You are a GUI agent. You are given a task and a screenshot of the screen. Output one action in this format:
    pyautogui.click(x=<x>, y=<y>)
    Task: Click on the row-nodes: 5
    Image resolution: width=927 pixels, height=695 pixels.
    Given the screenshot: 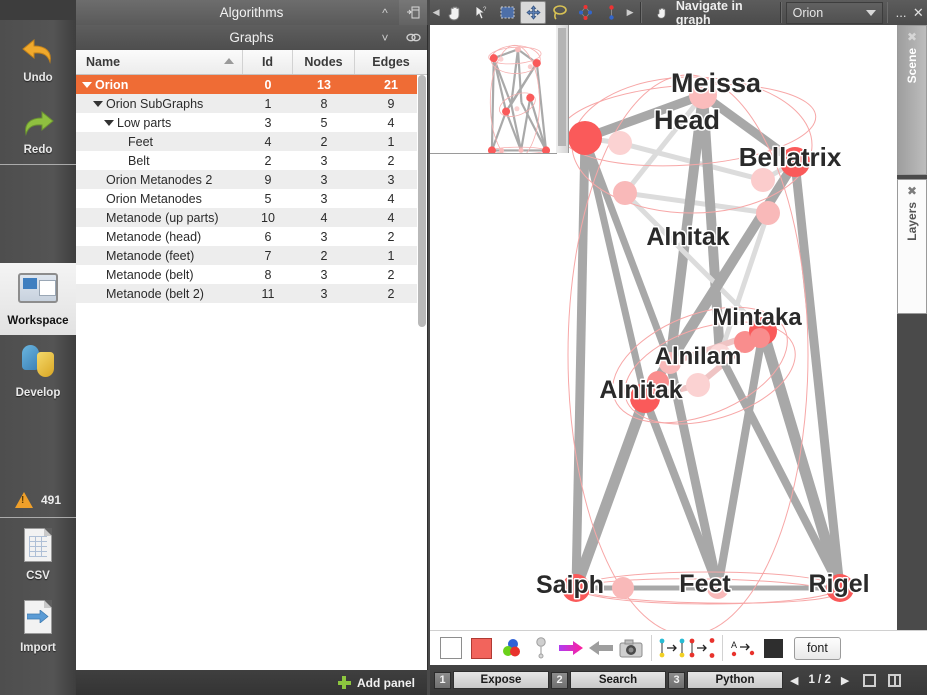 What is the action you would take?
    pyautogui.click(x=324, y=122)
    